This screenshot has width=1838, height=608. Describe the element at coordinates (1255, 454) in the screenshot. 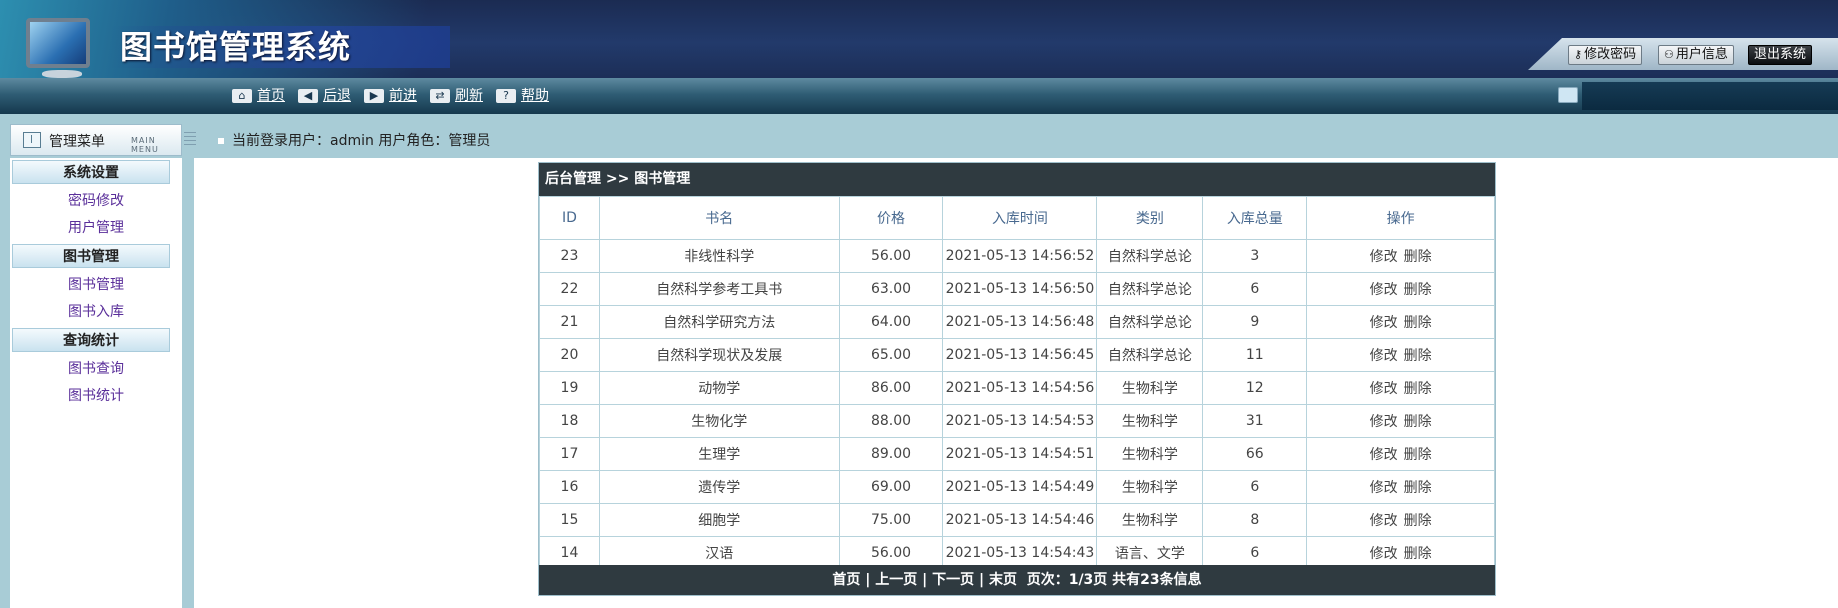

I see `table-cell: 66` at that location.